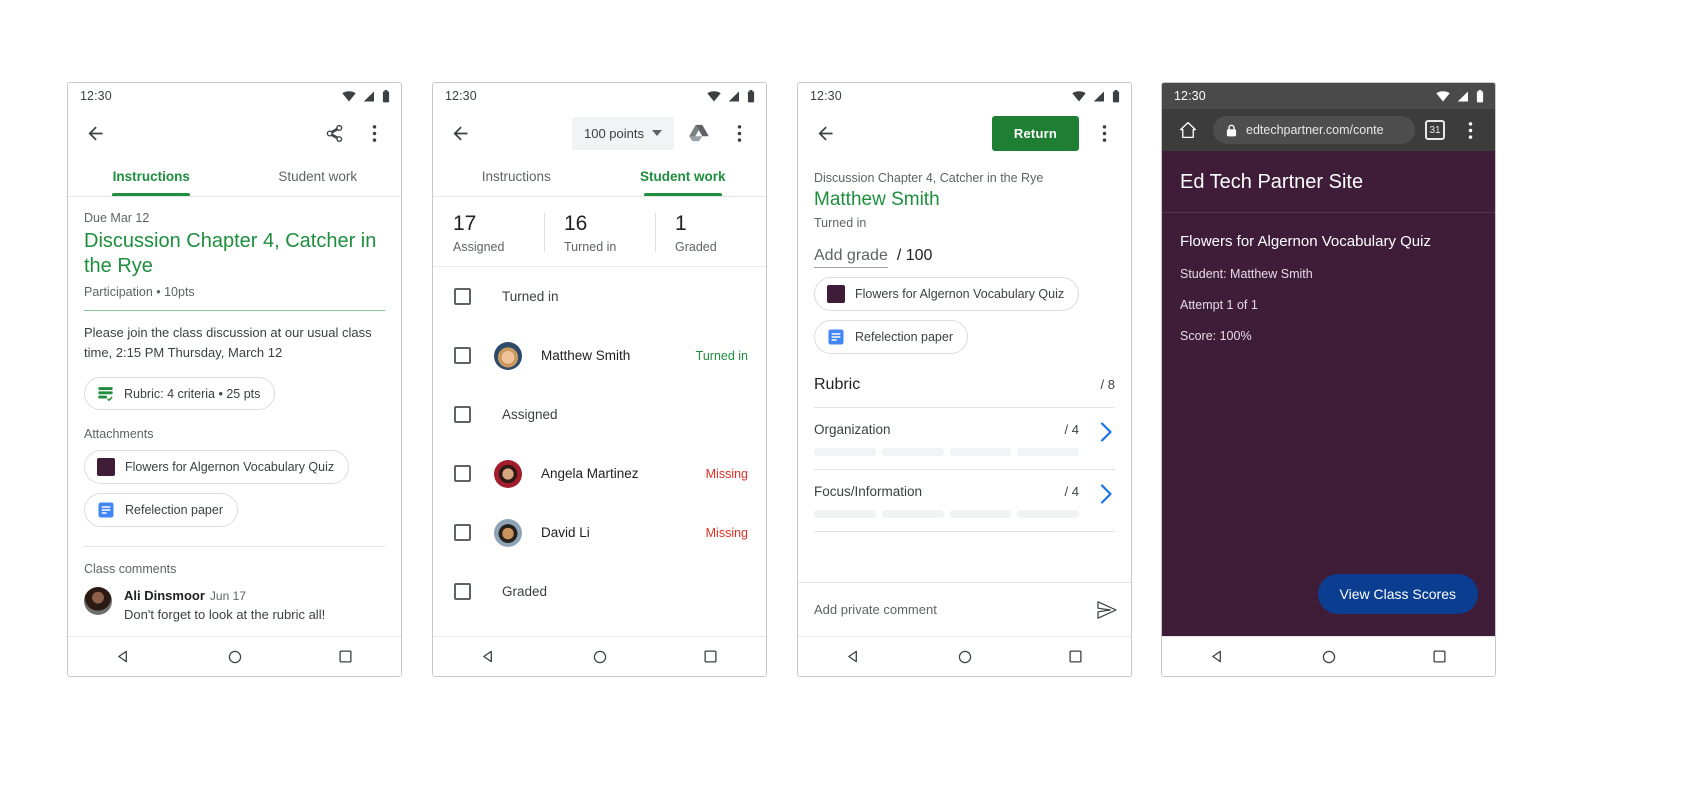 This screenshot has height=812, width=1698. I want to click on home-button, so click(1188, 130).